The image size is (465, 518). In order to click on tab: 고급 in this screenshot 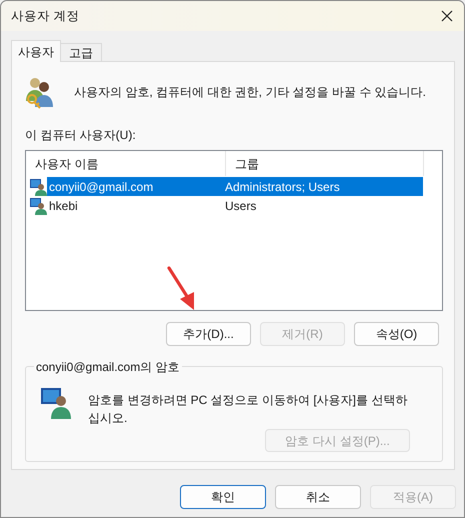, I will do `click(81, 52)`.